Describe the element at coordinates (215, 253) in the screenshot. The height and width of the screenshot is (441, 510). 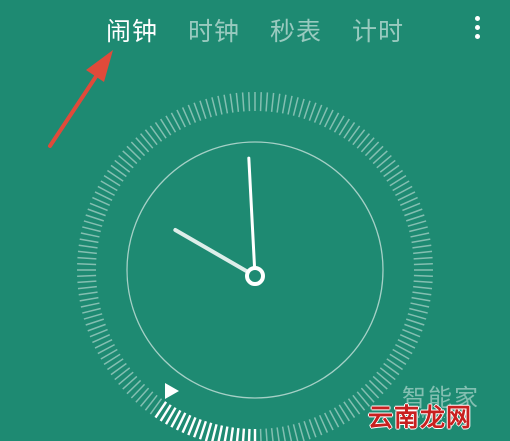
I see `hour-hand` at that location.